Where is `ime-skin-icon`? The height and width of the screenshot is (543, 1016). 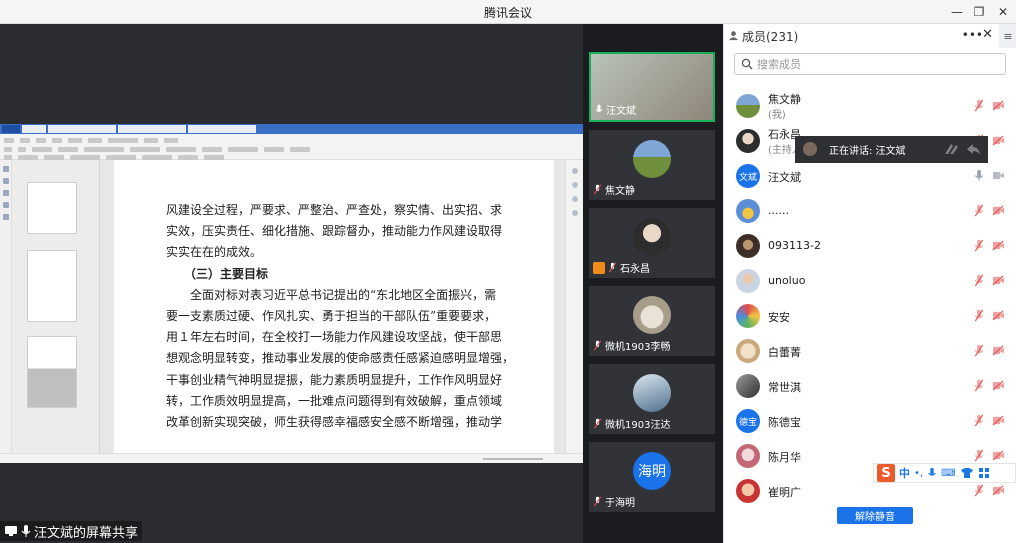
ime-skin-icon is located at coordinates (967, 473).